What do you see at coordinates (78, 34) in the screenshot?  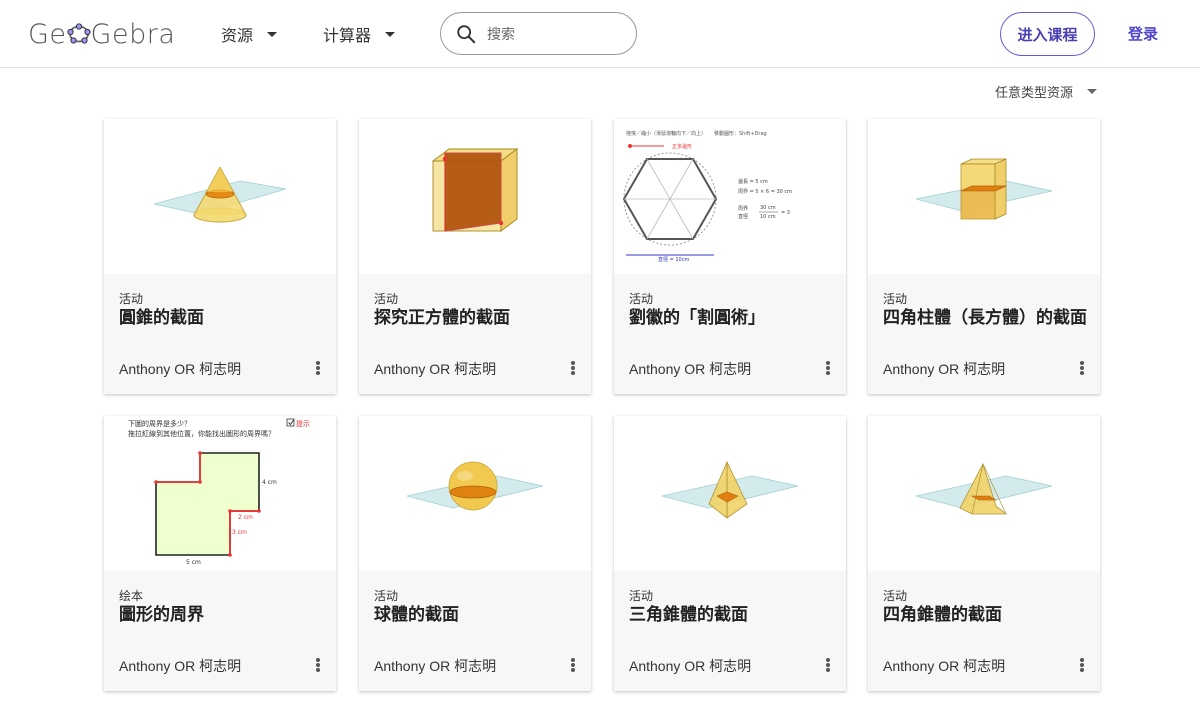 I see `logo-flower-icon` at bounding box center [78, 34].